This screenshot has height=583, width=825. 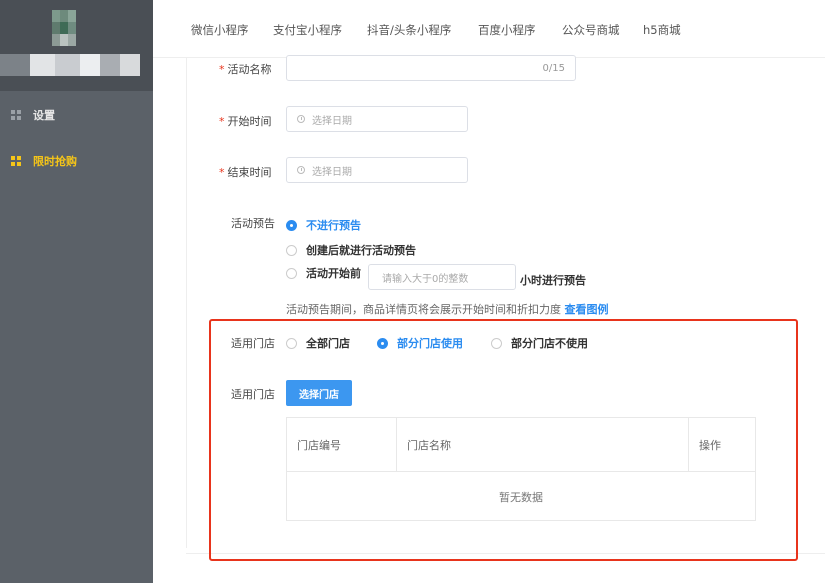 I want to click on preview-option-before-start: 活动开始前, so click(x=323, y=273).